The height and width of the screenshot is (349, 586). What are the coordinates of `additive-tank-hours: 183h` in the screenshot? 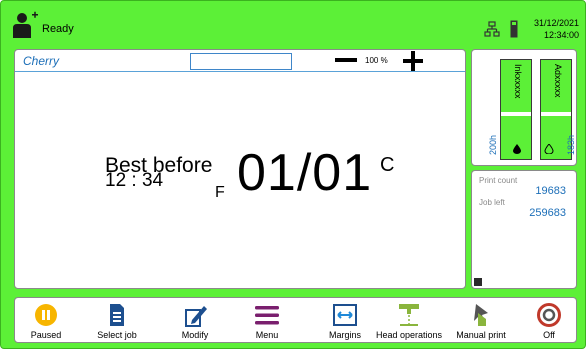 It's located at (571, 144).